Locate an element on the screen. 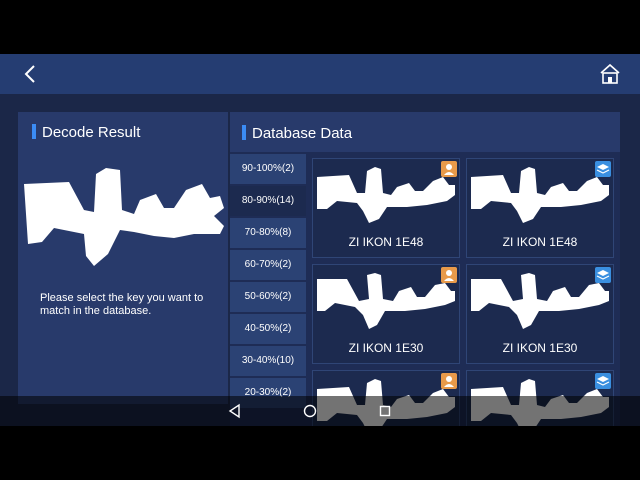 This screenshot has width=640, height=480. database-data-title: Database Data is located at coordinates (297, 133).